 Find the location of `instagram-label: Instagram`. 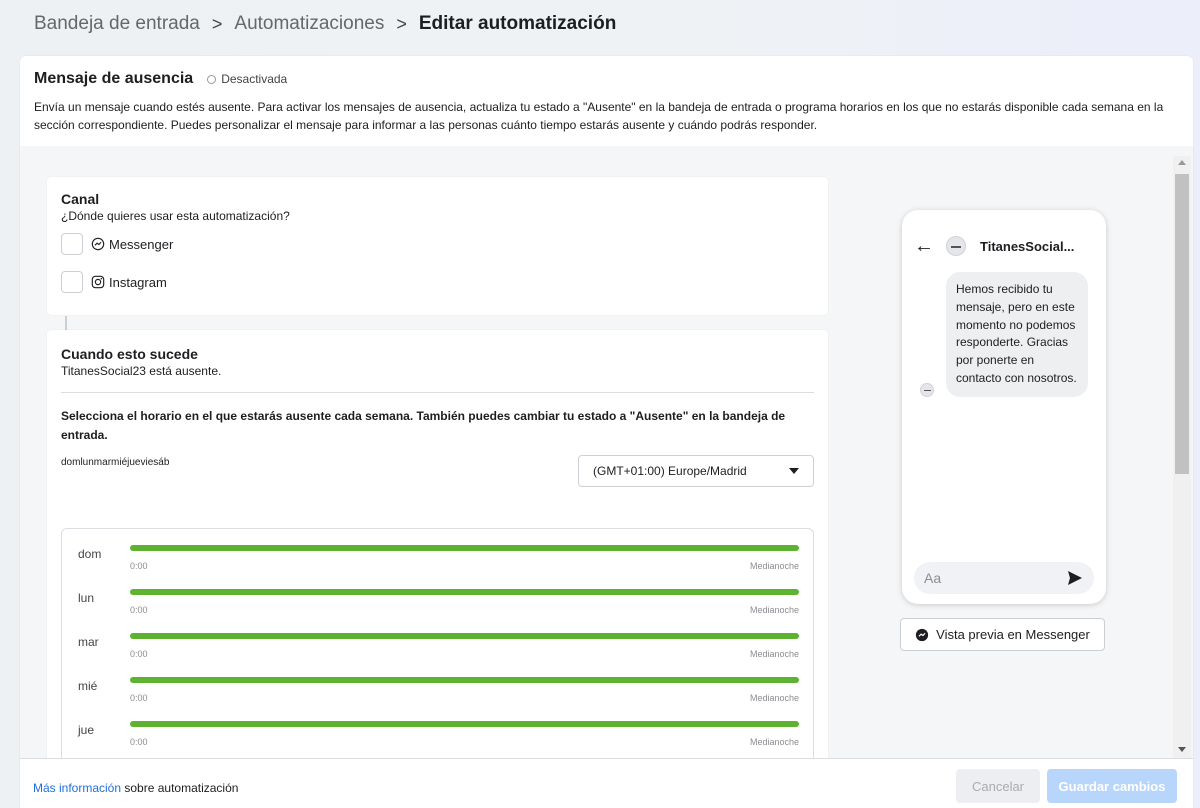

instagram-label: Instagram is located at coordinates (138, 282).